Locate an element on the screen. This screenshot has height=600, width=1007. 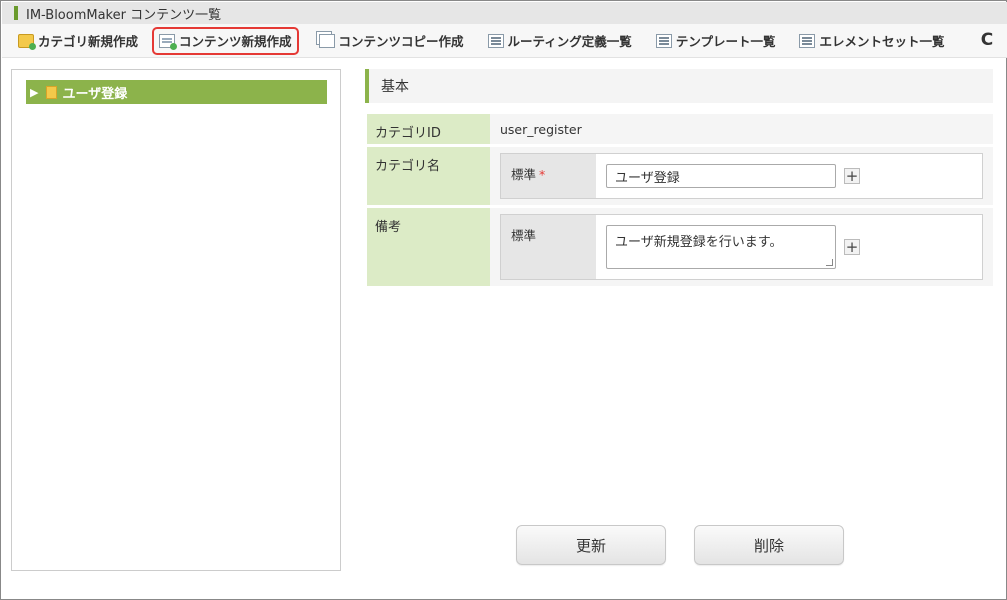
routing-list-label: ルーティング定義一覧 is located at coordinates (569, 41).